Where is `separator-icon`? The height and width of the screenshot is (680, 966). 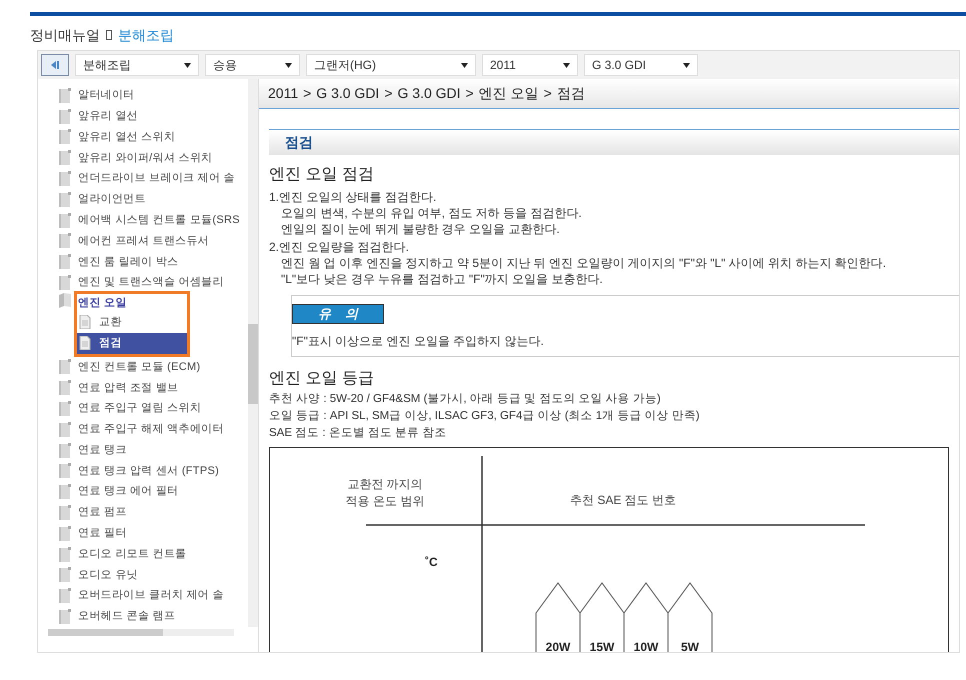 separator-icon is located at coordinates (109, 35).